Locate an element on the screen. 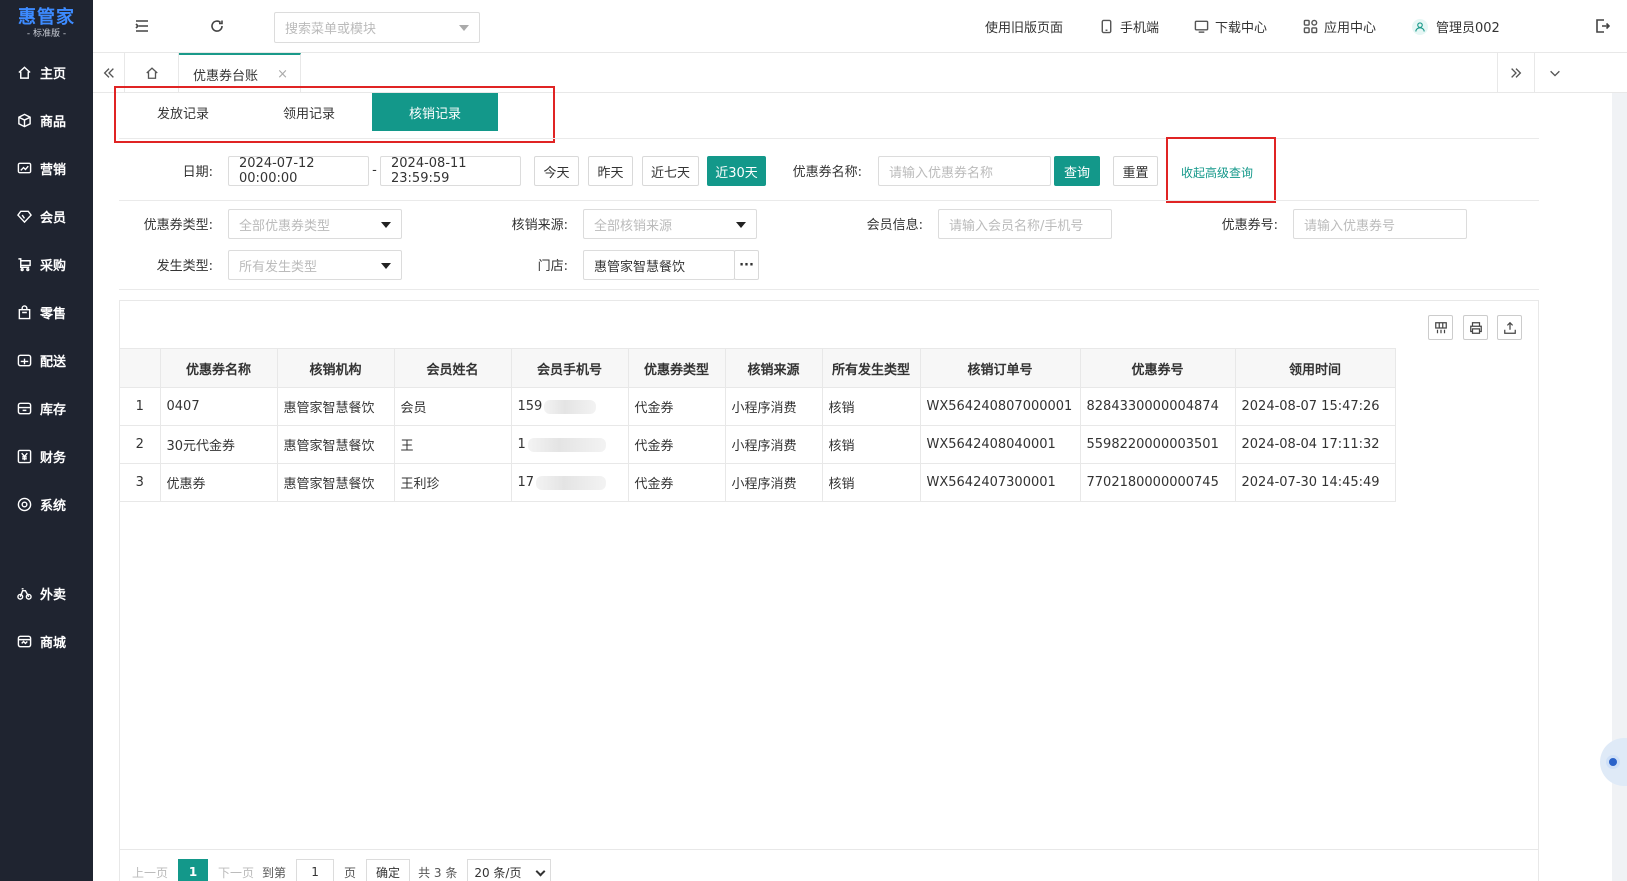 The image size is (1627, 881). column-header: 会员姓名 is located at coordinates (453, 368).